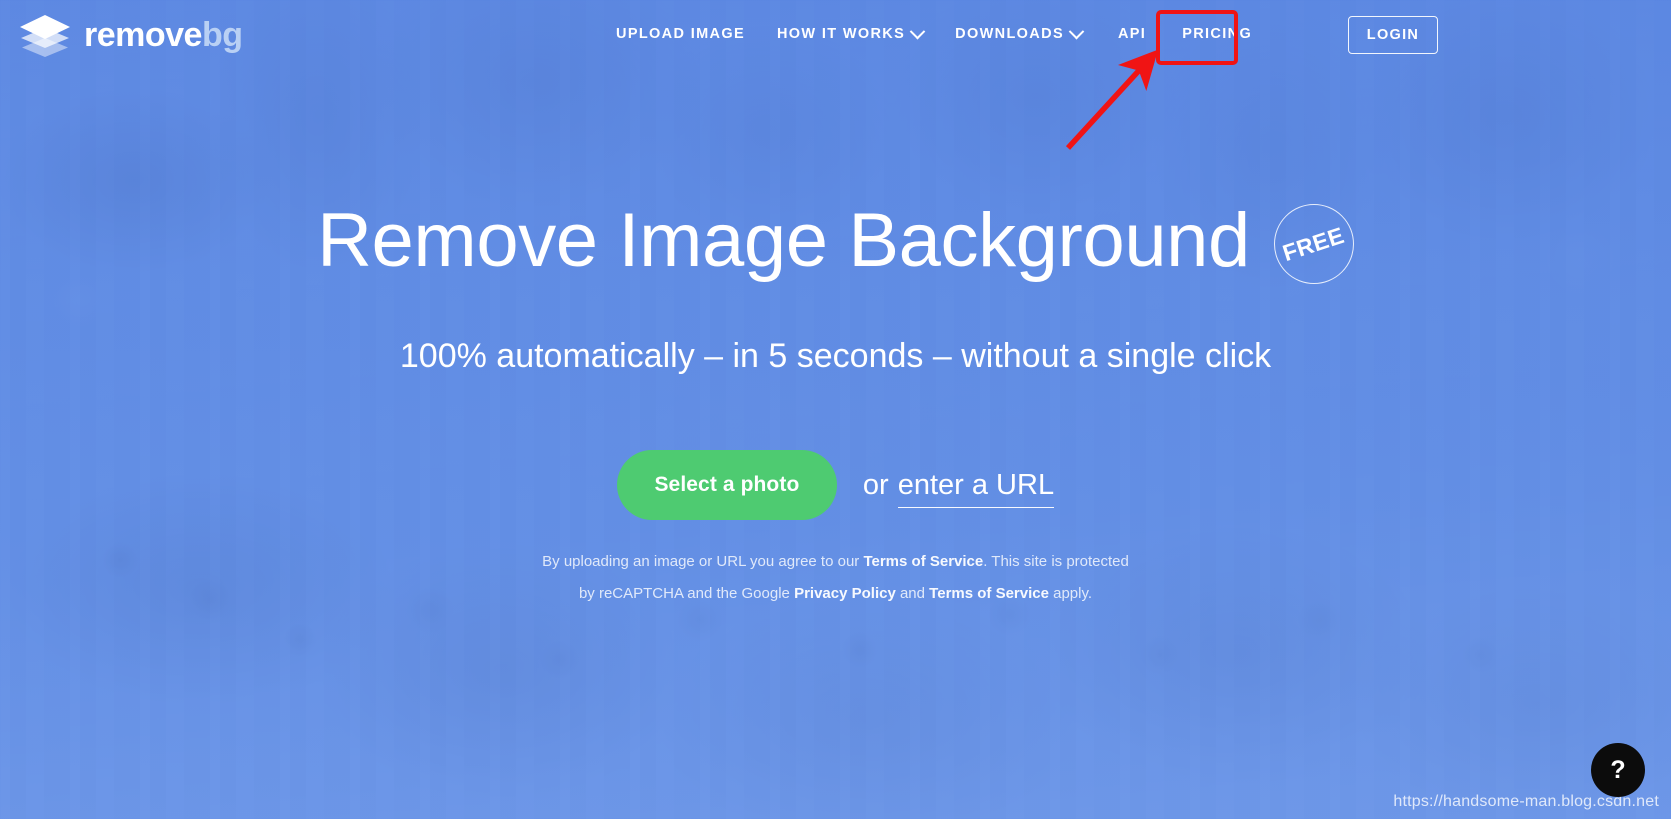 The image size is (1671, 819). I want to click on nav-item-upload-image: UPLOAD IMAGE, so click(680, 34).